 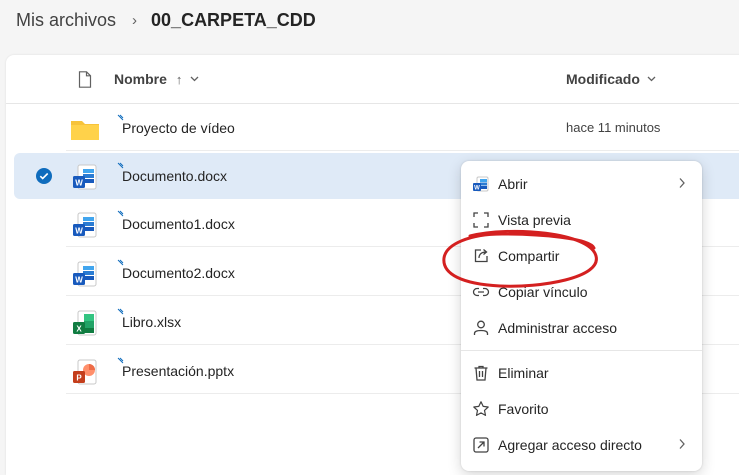 What do you see at coordinates (481, 445) in the screenshot?
I see `shortcut-icon` at bounding box center [481, 445].